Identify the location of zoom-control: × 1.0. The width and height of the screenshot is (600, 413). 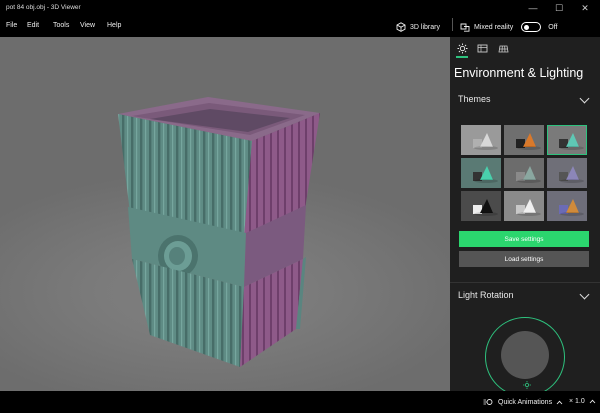
(582, 401).